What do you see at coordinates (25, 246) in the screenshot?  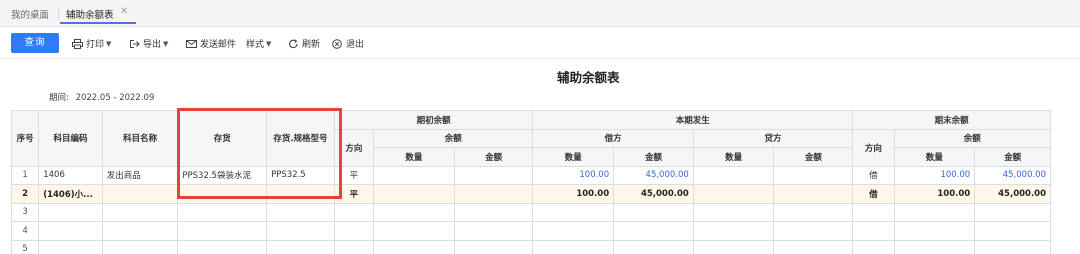 I see `cell-seq: 5` at bounding box center [25, 246].